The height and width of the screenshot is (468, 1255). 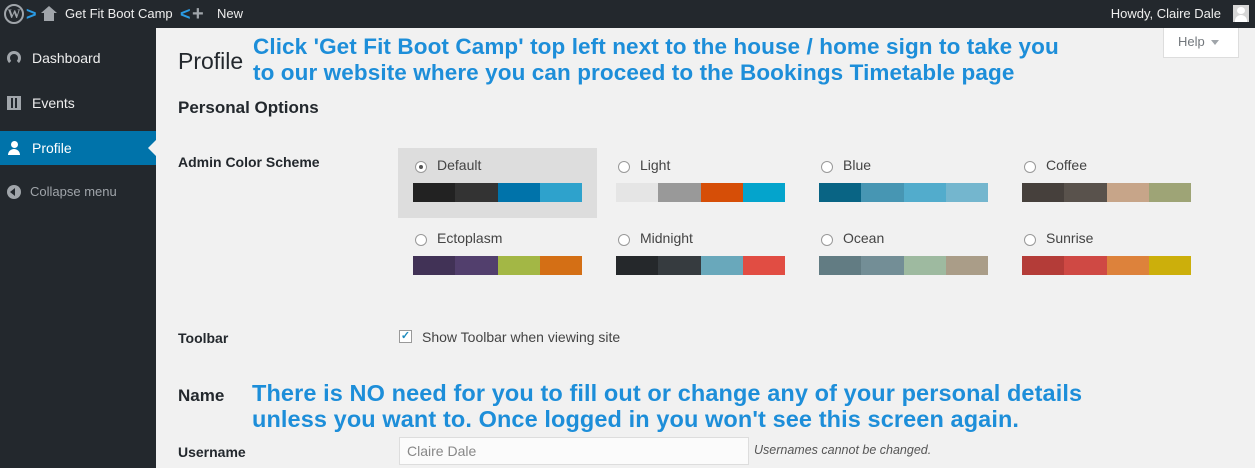 I want to click on username-field: Claire Dale, so click(x=574, y=451).